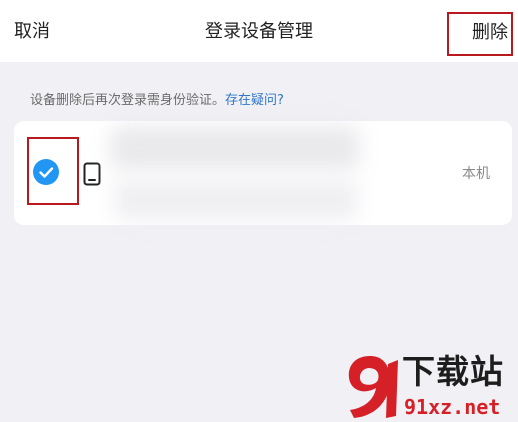 This screenshot has width=518, height=422. I want to click on site-logo-icon, so click(373, 387).